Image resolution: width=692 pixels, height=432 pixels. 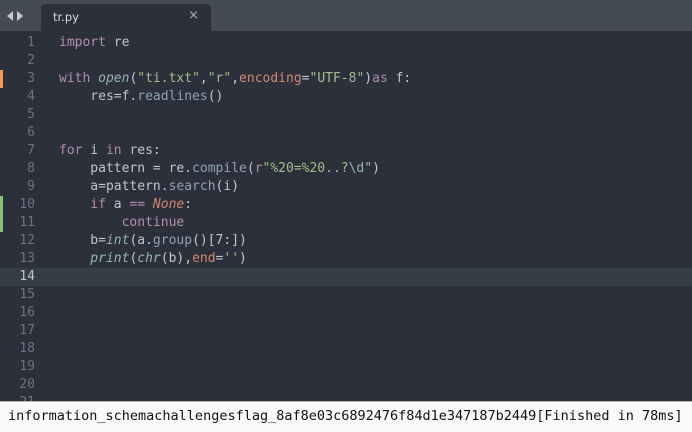 I want to click on code-line: 19, so click(x=346, y=367).